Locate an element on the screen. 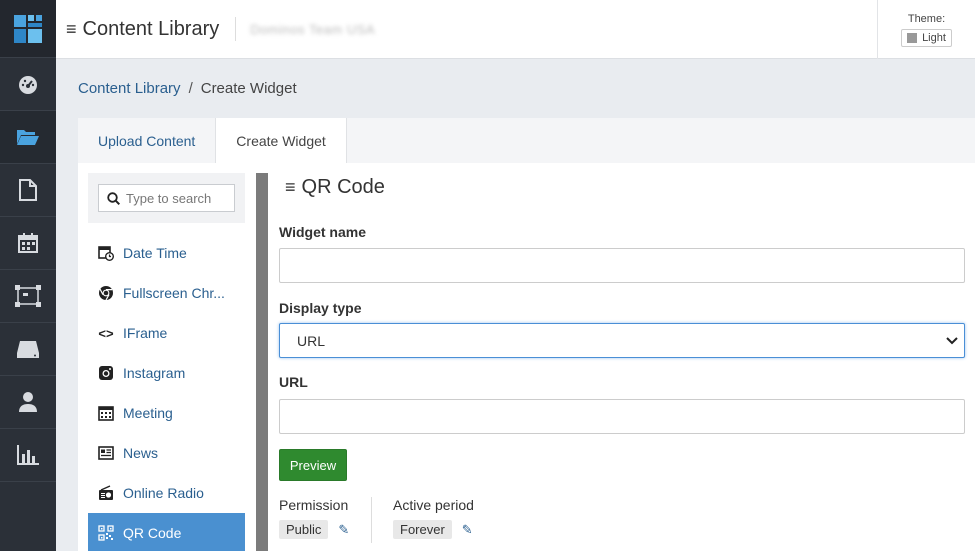  theme-label: Theme: is located at coordinates (926, 18).